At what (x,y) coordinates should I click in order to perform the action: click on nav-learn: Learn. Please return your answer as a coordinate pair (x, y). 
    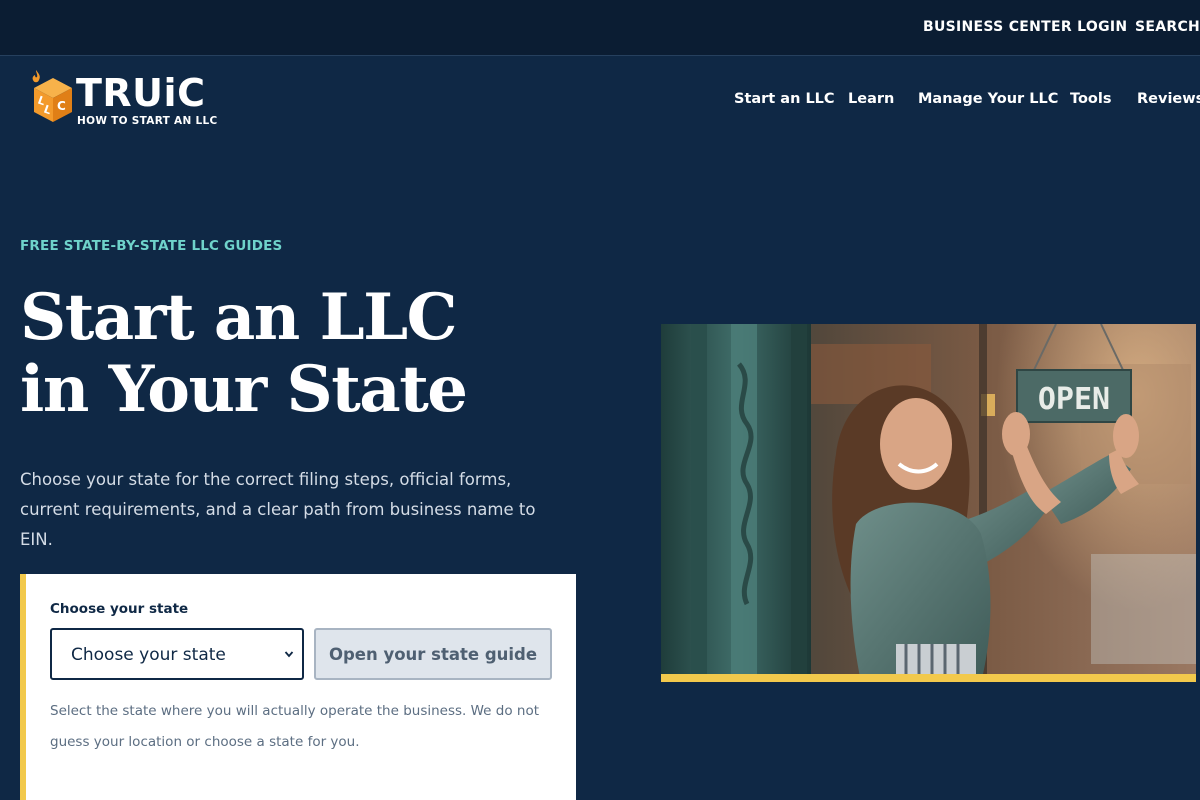
    Looking at the image, I should click on (871, 99).